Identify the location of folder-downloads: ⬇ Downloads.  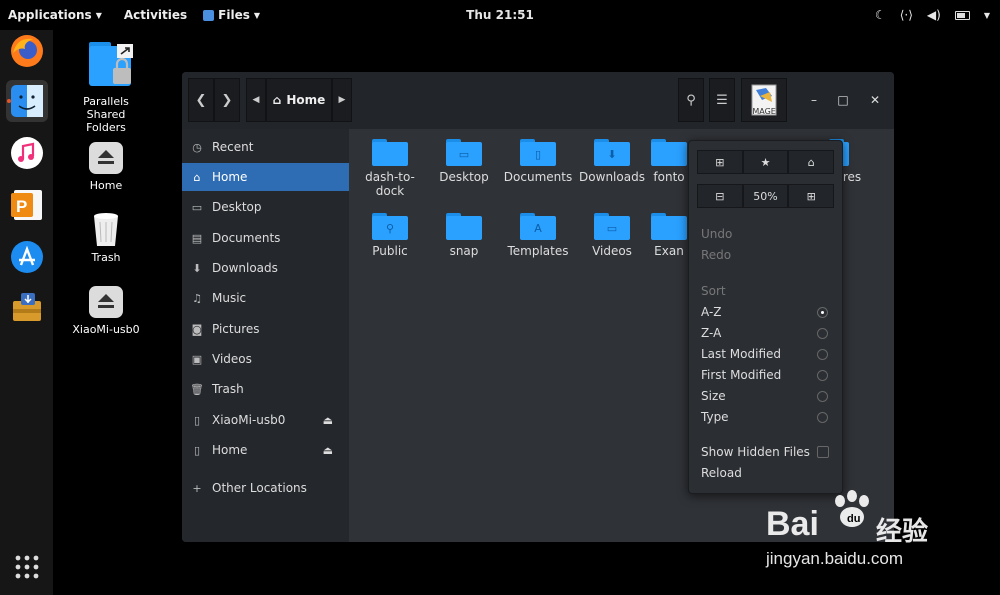
(612, 161).